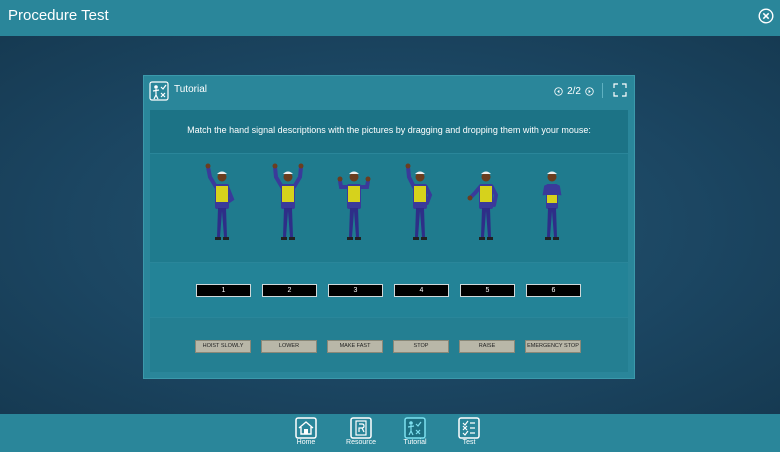 This screenshot has height=452, width=780. What do you see at coordinates (361, 442) in the screenshot?
I see `nav-resource-label: Resource` at bounding box center [361, 442].